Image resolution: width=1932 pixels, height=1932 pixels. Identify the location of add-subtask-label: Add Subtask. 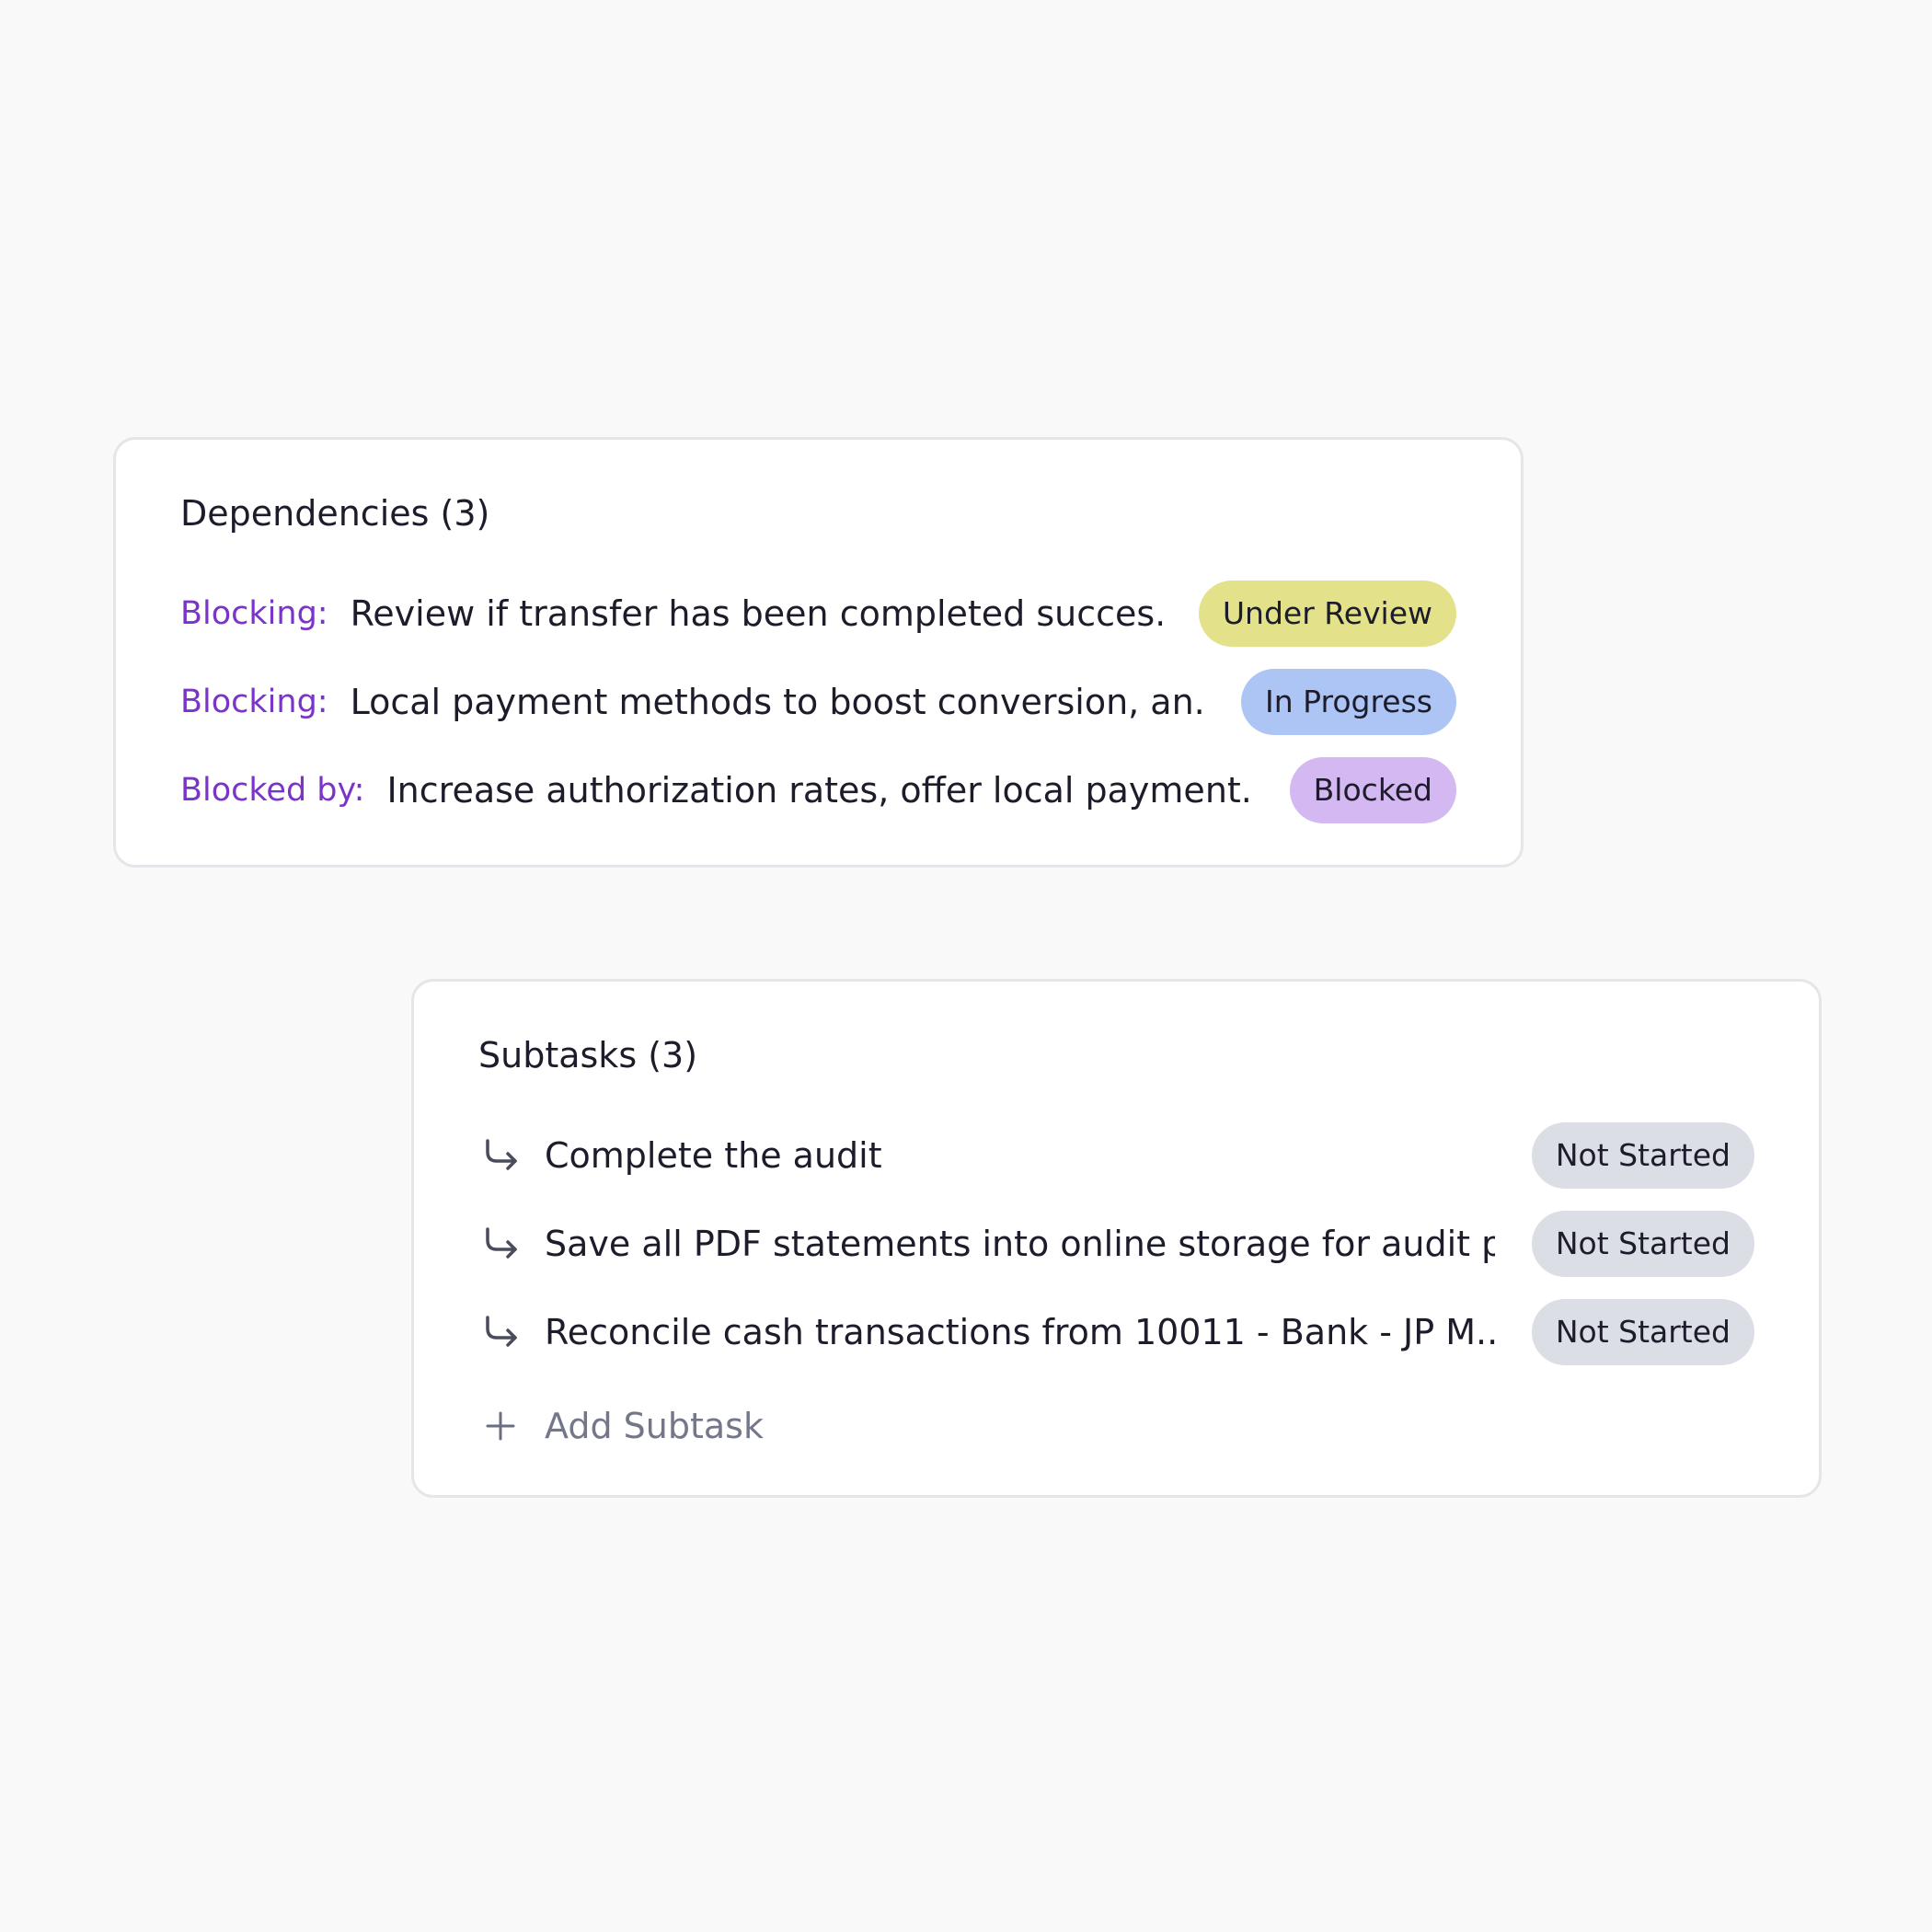
(654, 1426).